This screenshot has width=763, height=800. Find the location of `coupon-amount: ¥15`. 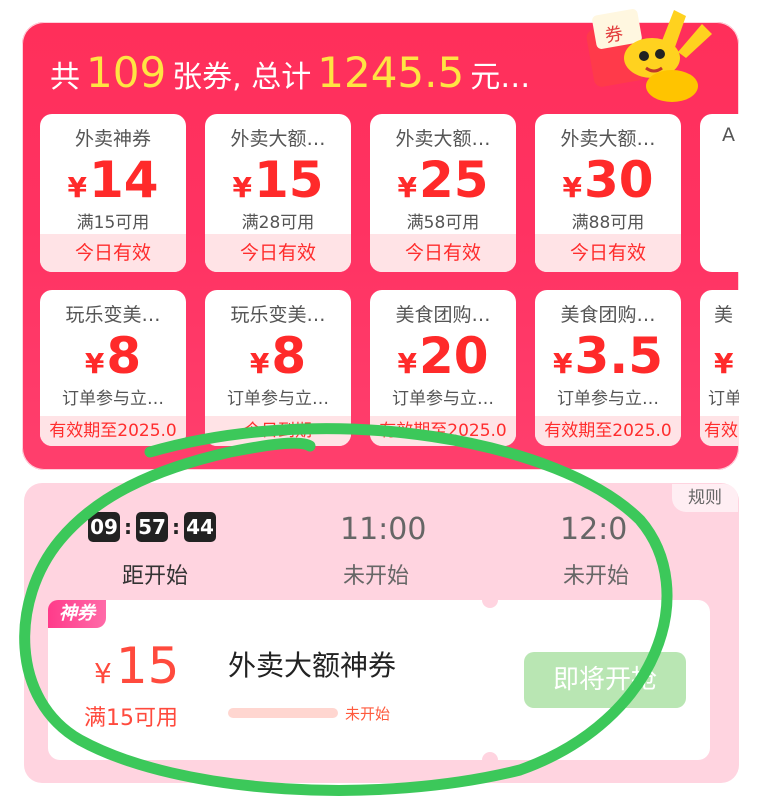

coupon-amount: ¥15 is located at coordinates (278, 180).